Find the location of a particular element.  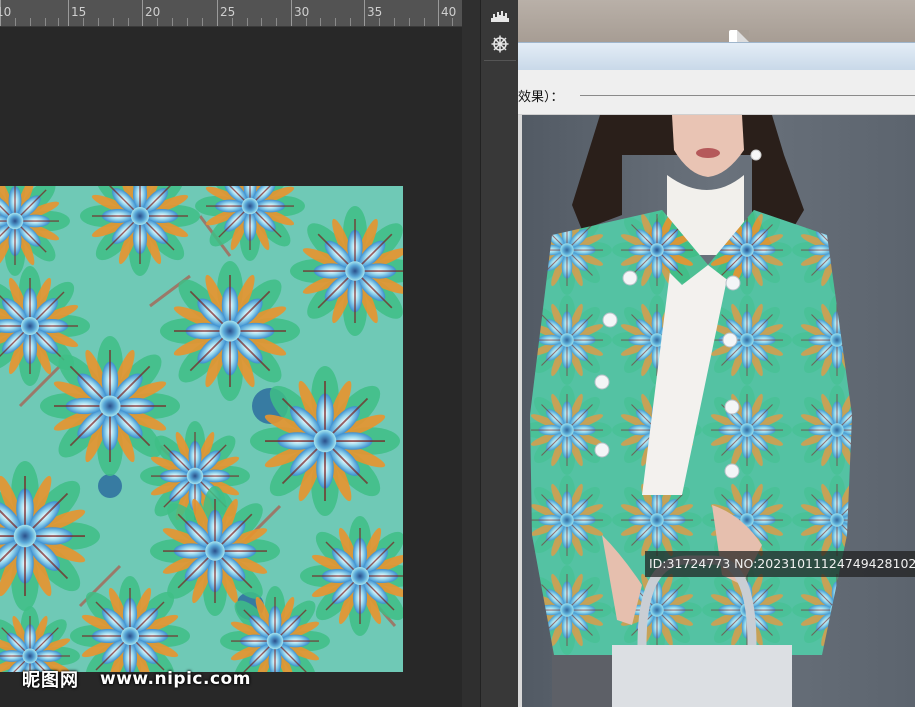

nipic-watermark-url: www.nipic.com is located at coordinates (175, 679).